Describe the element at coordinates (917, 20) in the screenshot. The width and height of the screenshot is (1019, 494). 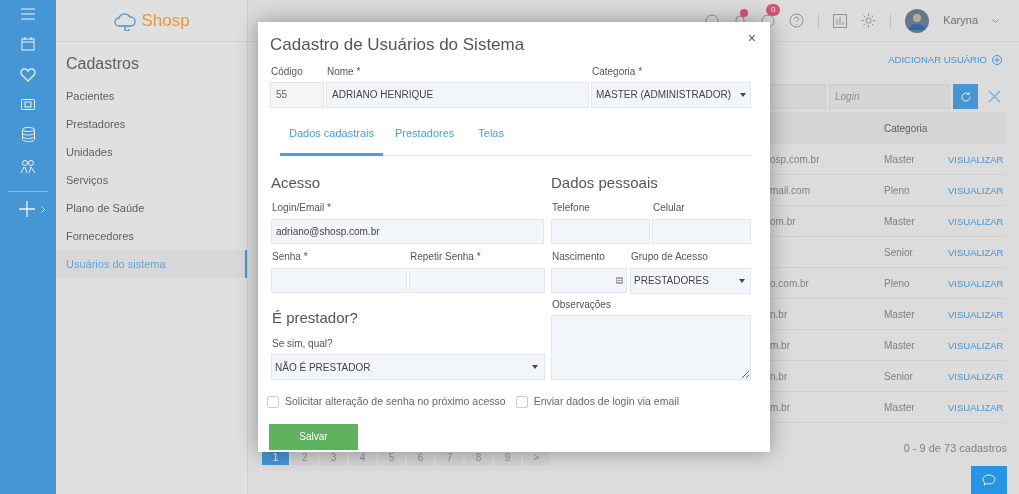
I see `avatar` at that location.